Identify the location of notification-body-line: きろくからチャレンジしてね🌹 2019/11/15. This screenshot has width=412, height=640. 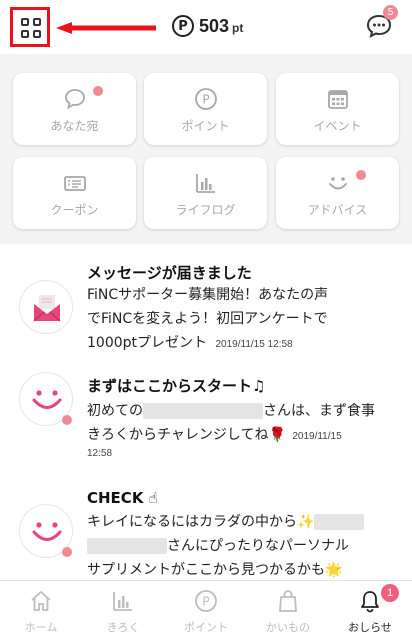
(242, 435).